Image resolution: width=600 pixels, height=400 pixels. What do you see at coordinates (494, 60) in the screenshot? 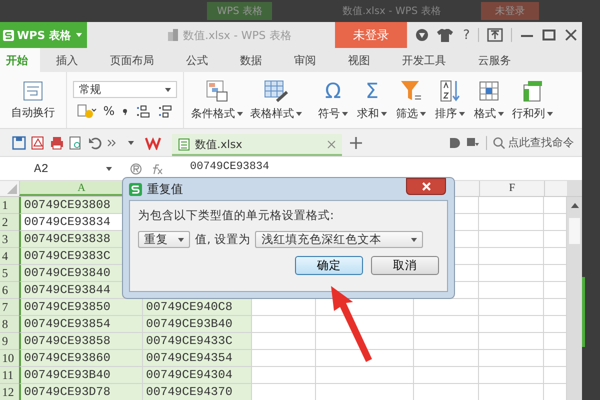
I see `ribbon-tab: 云服务` at bounding box center [494, 60].